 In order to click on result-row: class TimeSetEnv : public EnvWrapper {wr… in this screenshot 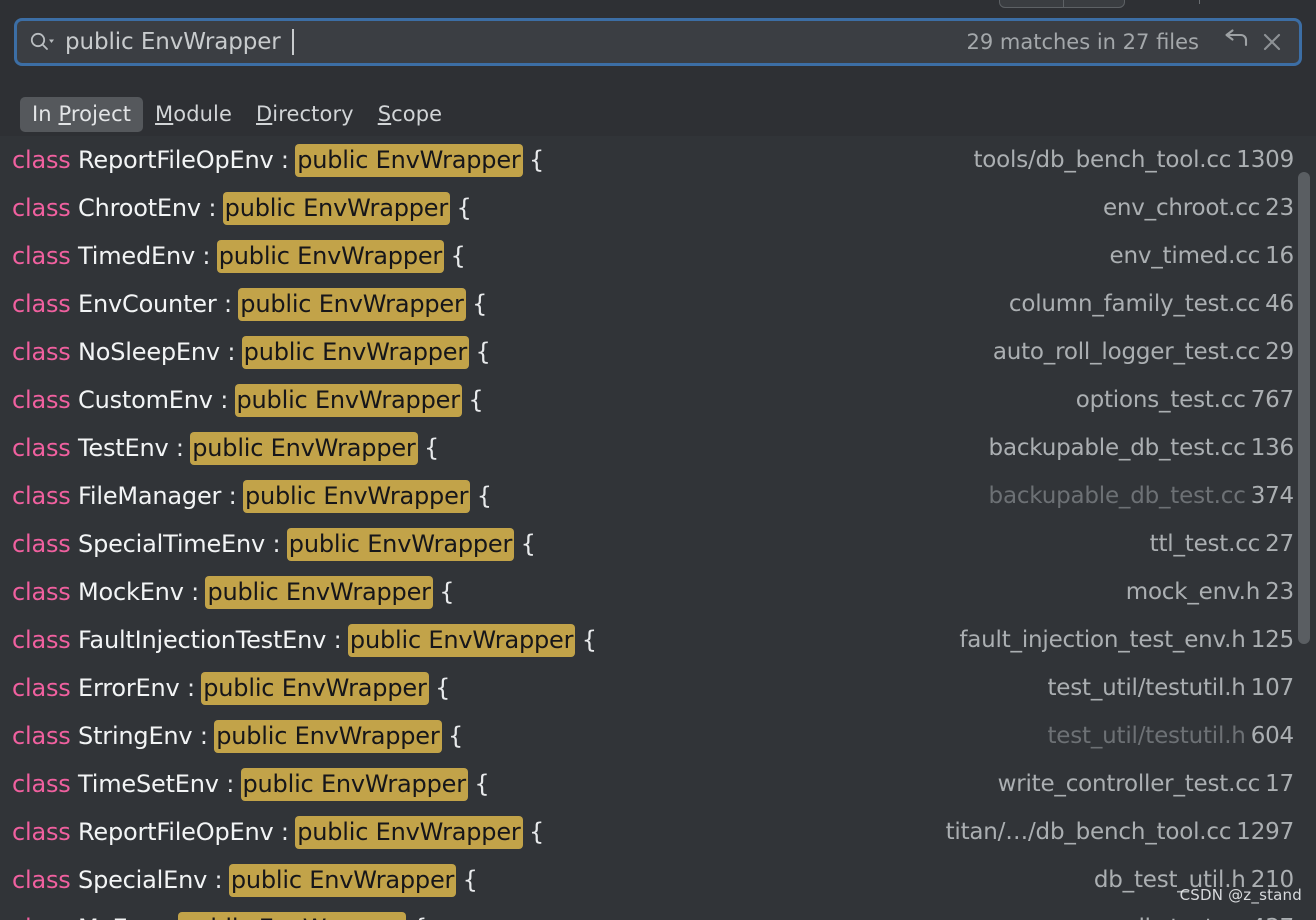, I will do `click(658, 784)`.